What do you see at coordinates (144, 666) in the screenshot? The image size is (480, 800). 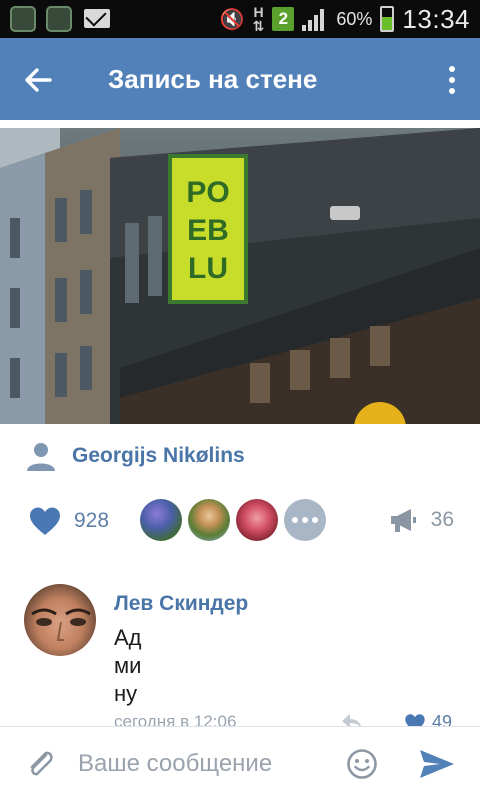 I see `comment-text: Ад ми ну` at bounding box center [144, 666].